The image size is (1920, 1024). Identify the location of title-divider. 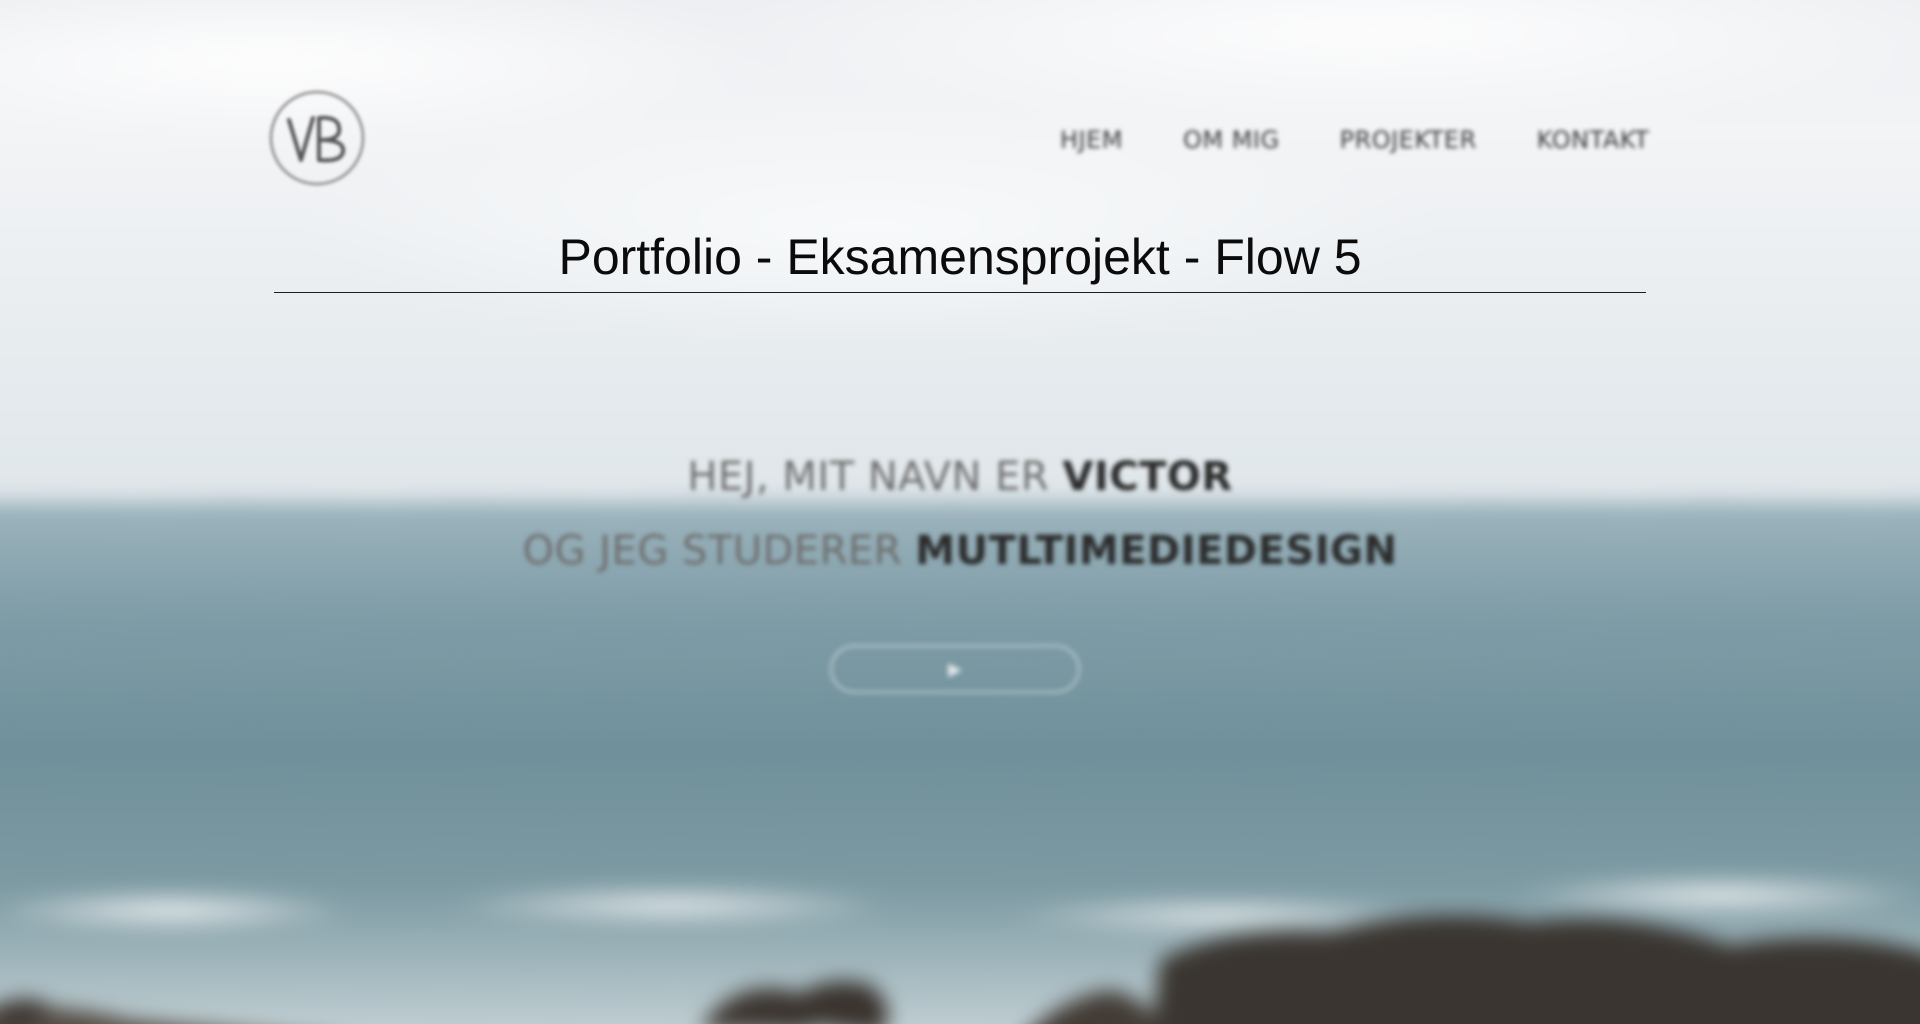
(960, 292).